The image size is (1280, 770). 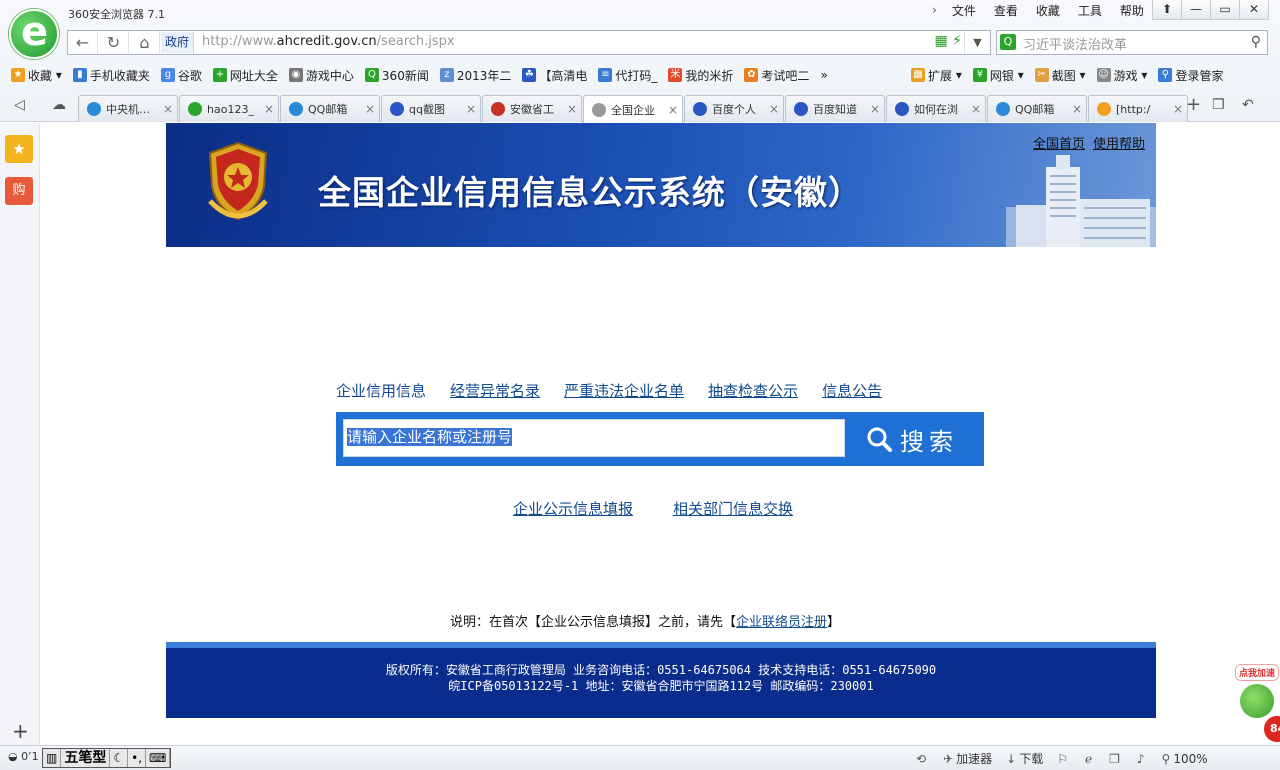 I want to click on download-icon: ↓, so click(x=1011, y=758).